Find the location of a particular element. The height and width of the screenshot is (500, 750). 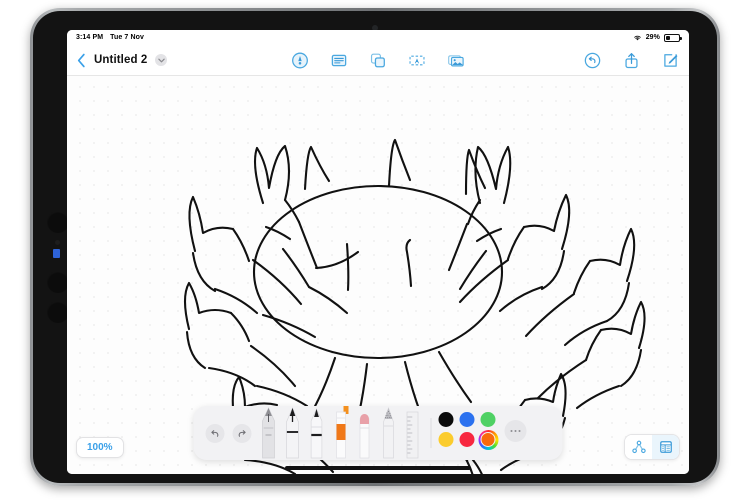

fountain-pen-tool is located at coordinates (269, 433).